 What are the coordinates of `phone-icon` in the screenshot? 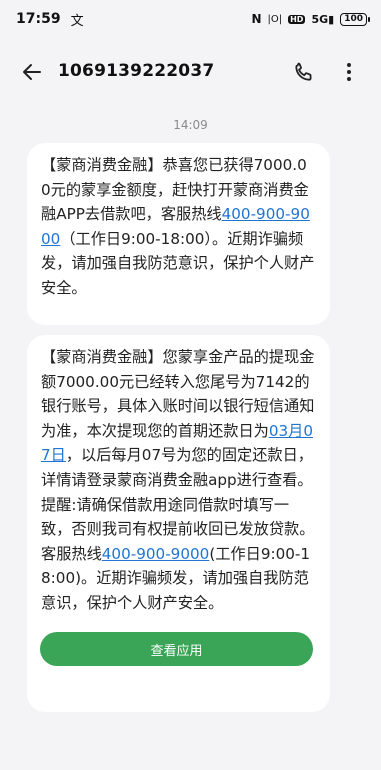 It's located at (303, 71).